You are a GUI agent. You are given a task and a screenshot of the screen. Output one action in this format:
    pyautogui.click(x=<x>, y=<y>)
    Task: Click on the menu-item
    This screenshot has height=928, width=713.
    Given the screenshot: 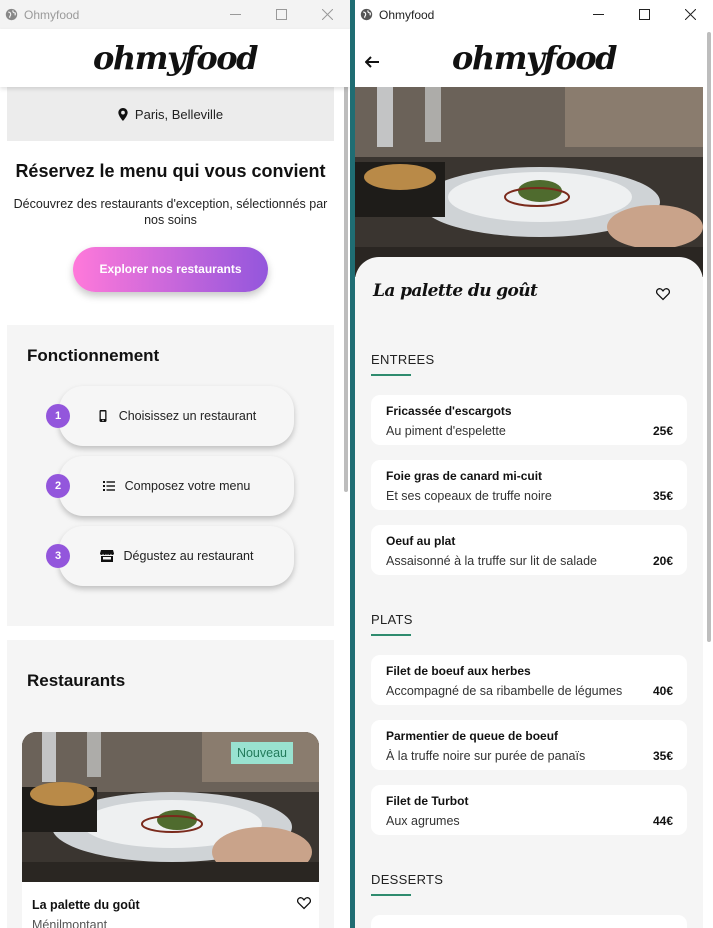 What is the action you would take?
    pyautogui.click(x=529, y=921)
    